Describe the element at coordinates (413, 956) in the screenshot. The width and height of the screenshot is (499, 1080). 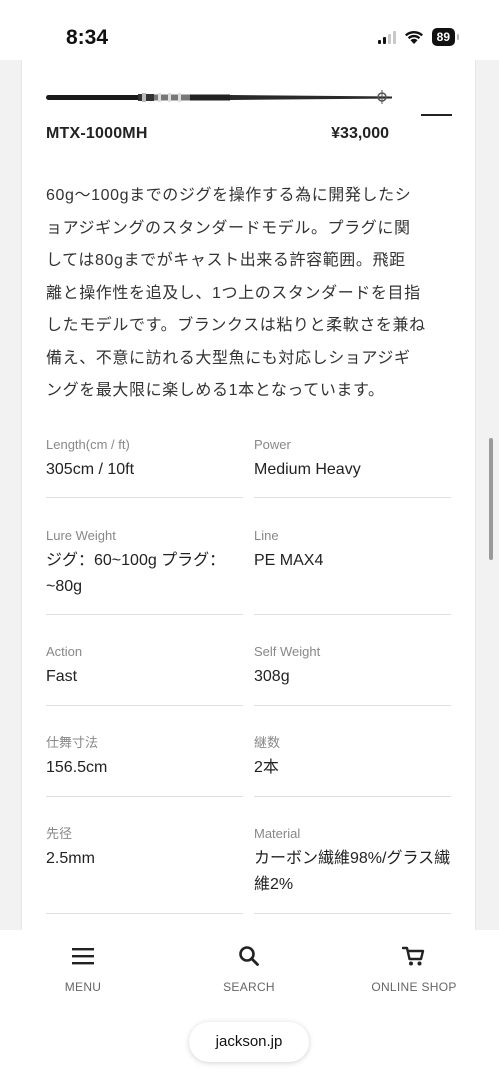
I see `cart-icon` at that location.